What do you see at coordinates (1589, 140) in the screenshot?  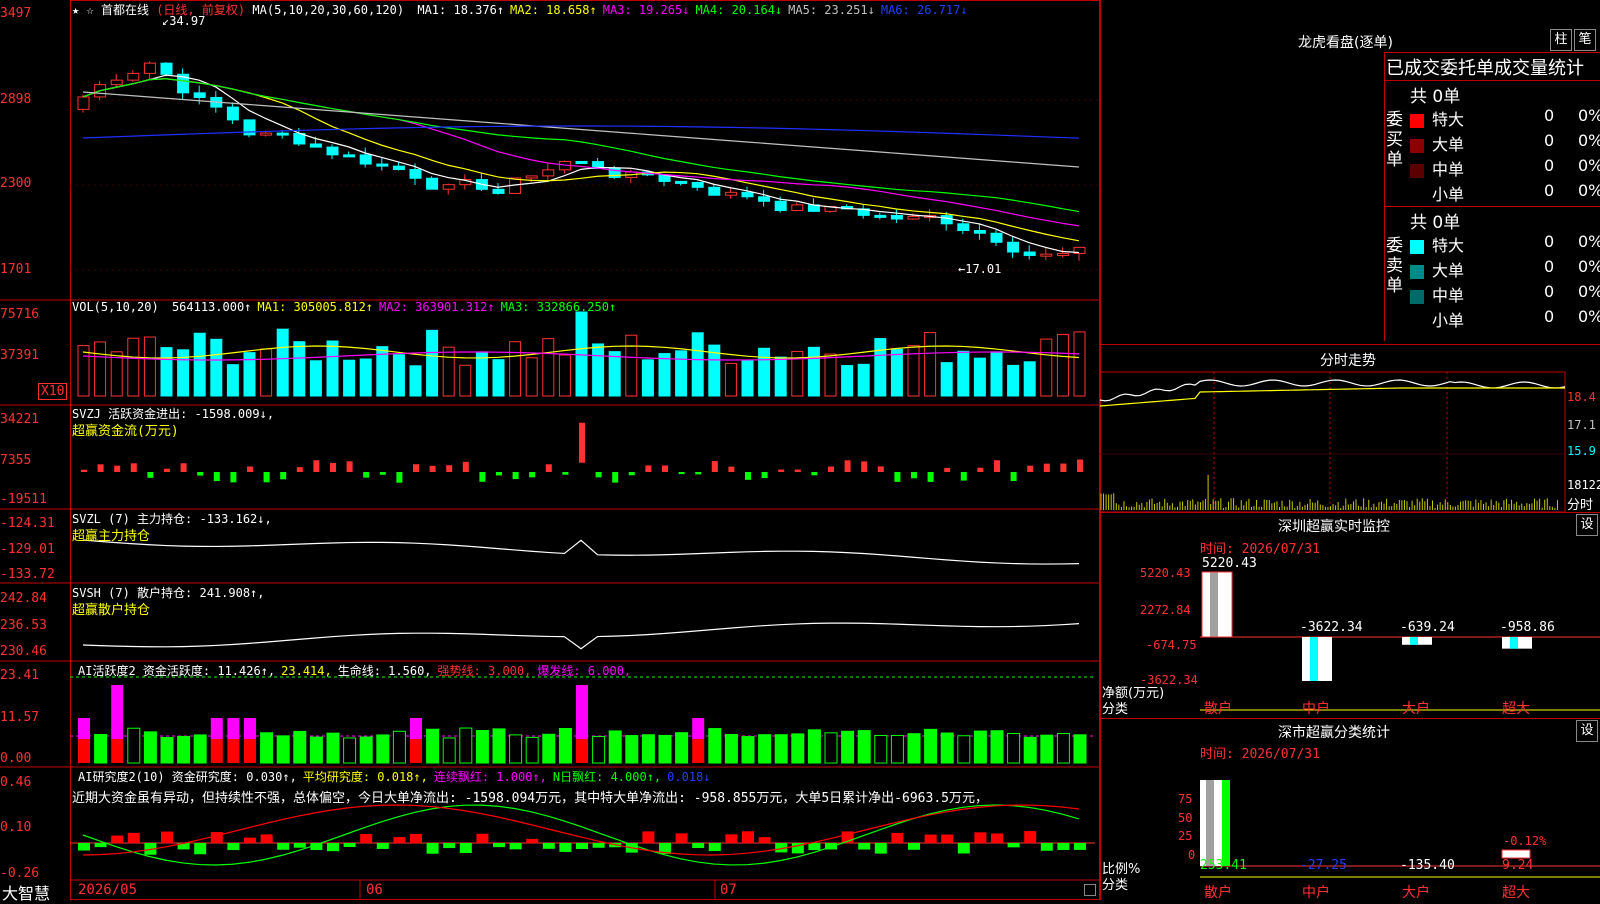 I see `order-row-pct: 0%` at bounding box center [1589, 140].